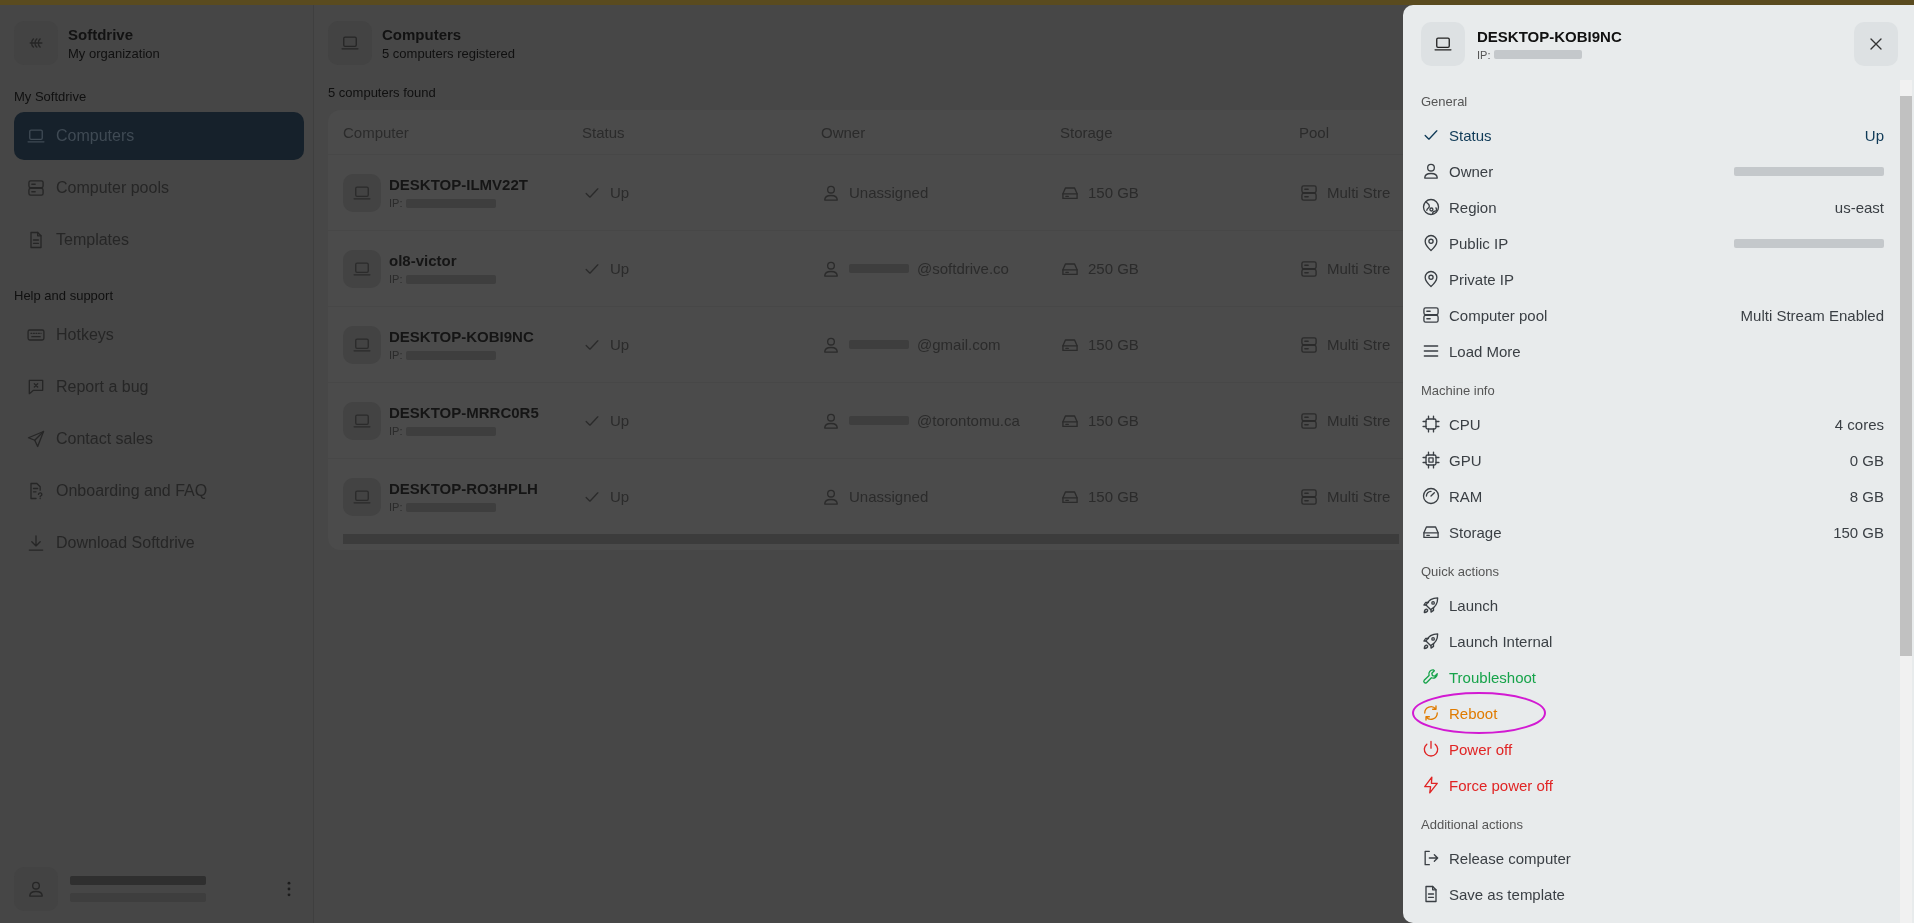 The image size is (1914, 923). What do you see at coordinates (1475, 532) in the screenshot?
I see `info-label: Storage` at bounding box center [1475, 532].